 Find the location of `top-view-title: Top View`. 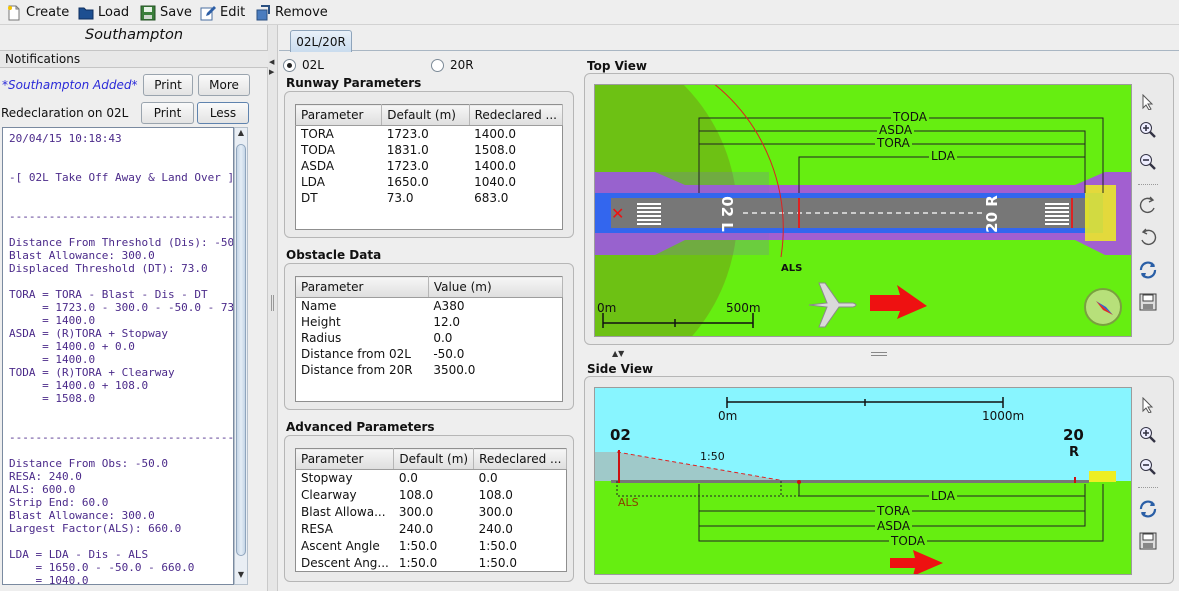

top-view-title: Top View is located at coordinates (617, 66).